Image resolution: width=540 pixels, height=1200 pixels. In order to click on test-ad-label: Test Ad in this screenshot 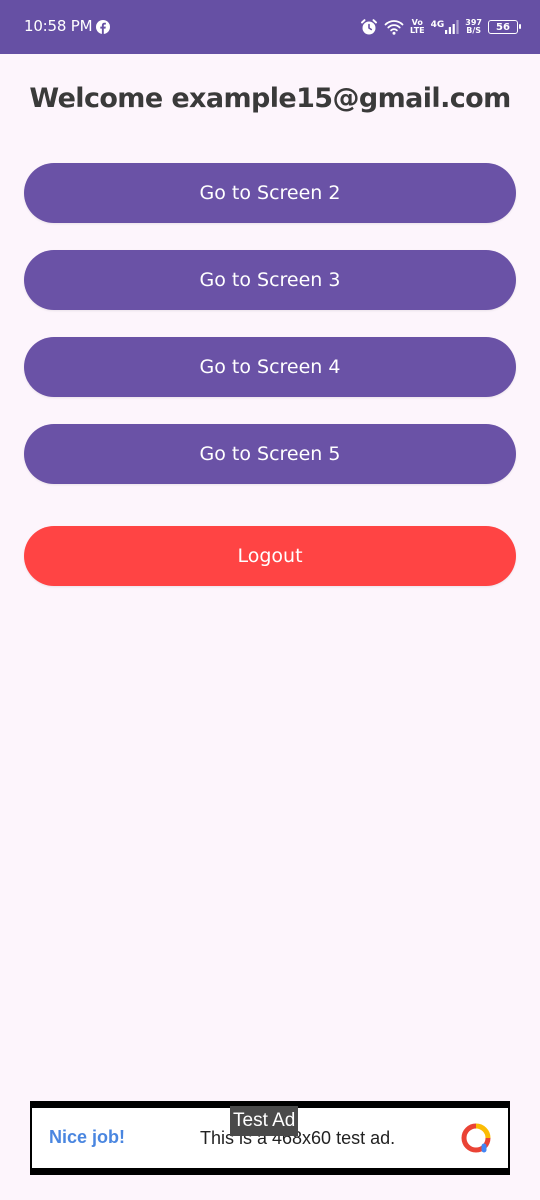, I will do `click(264, 1121)`.